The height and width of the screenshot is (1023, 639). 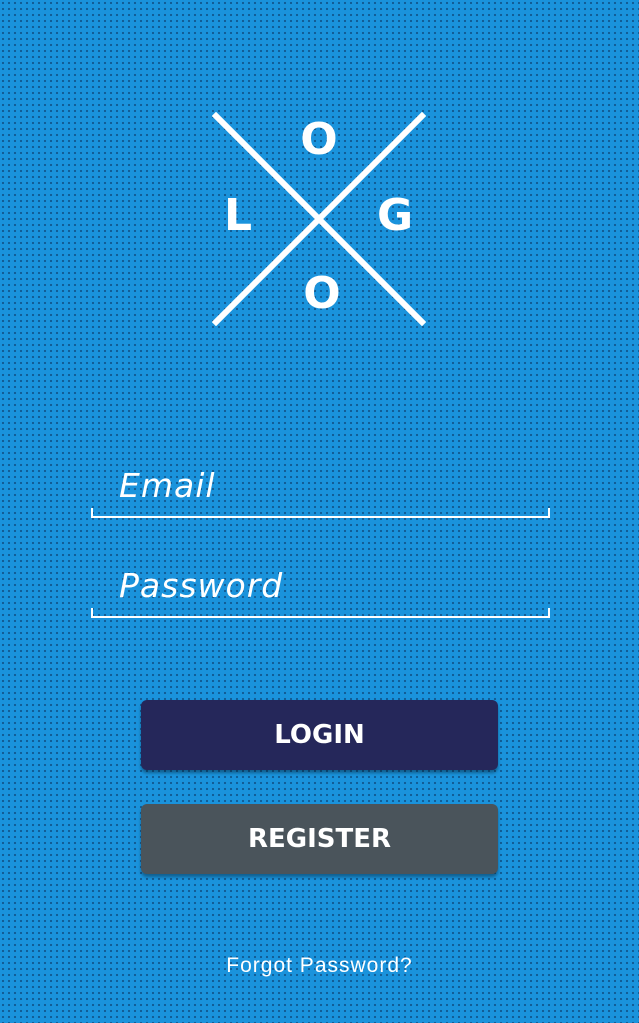 What do you see at coordinates (319, 966) in the screenshot?
I see `forgot-password-link: Forgot Password?` at bounding box center [319, 966].